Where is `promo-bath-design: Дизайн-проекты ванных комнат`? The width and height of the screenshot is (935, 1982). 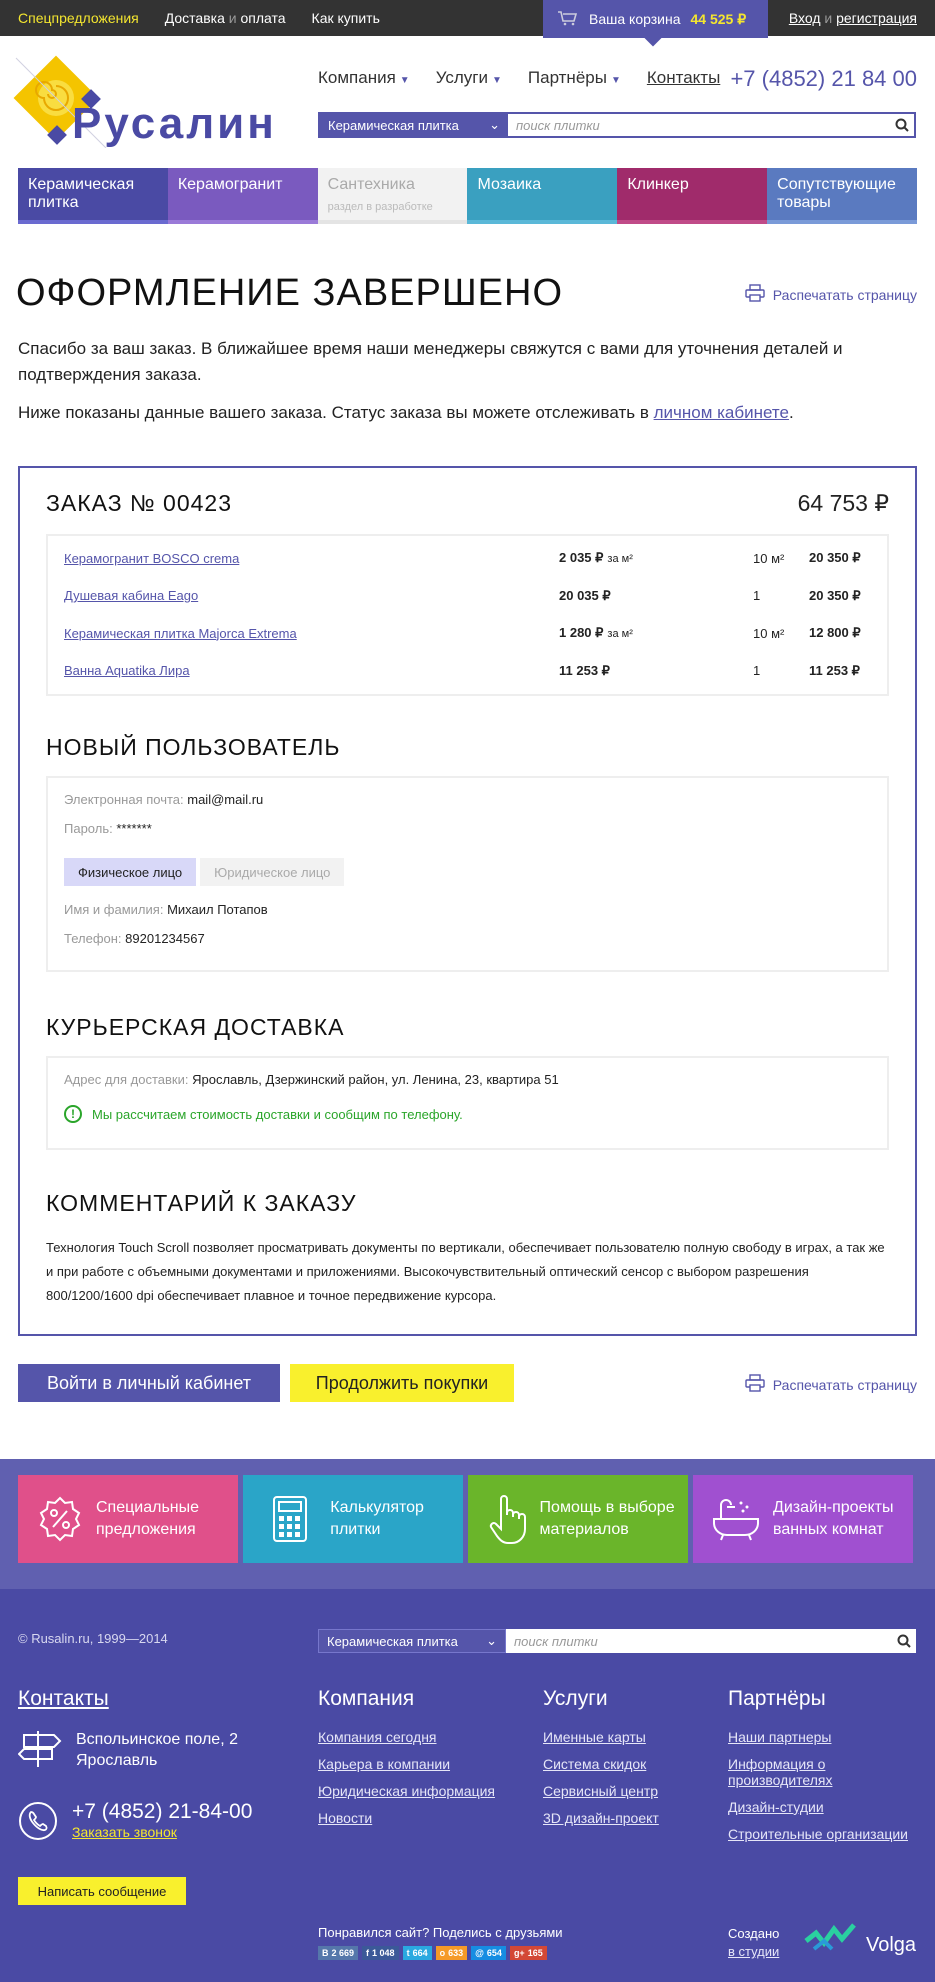 promo-bath-design: Дизайн-проекты ванных комнат is located at coordinates (803, 1519).